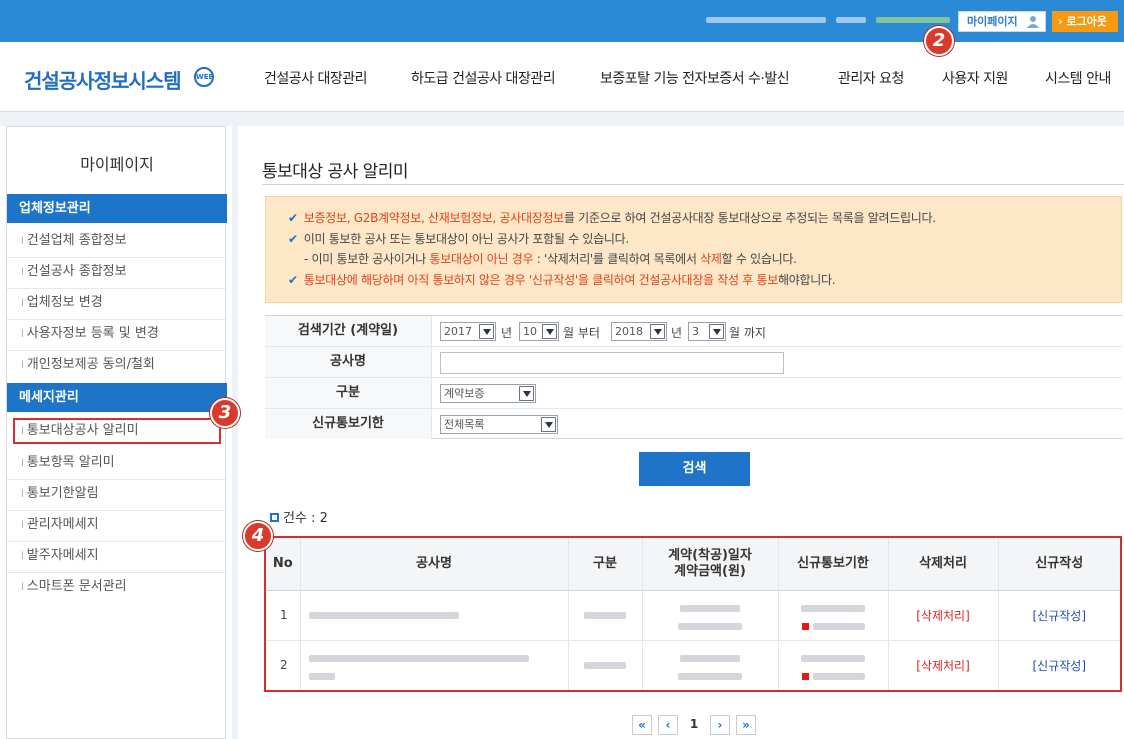 The image size is (1124, 739). Describe the element at coordinates (1059, 564) in the screenshot. I see `col-header-create: 신규작성` at that location.